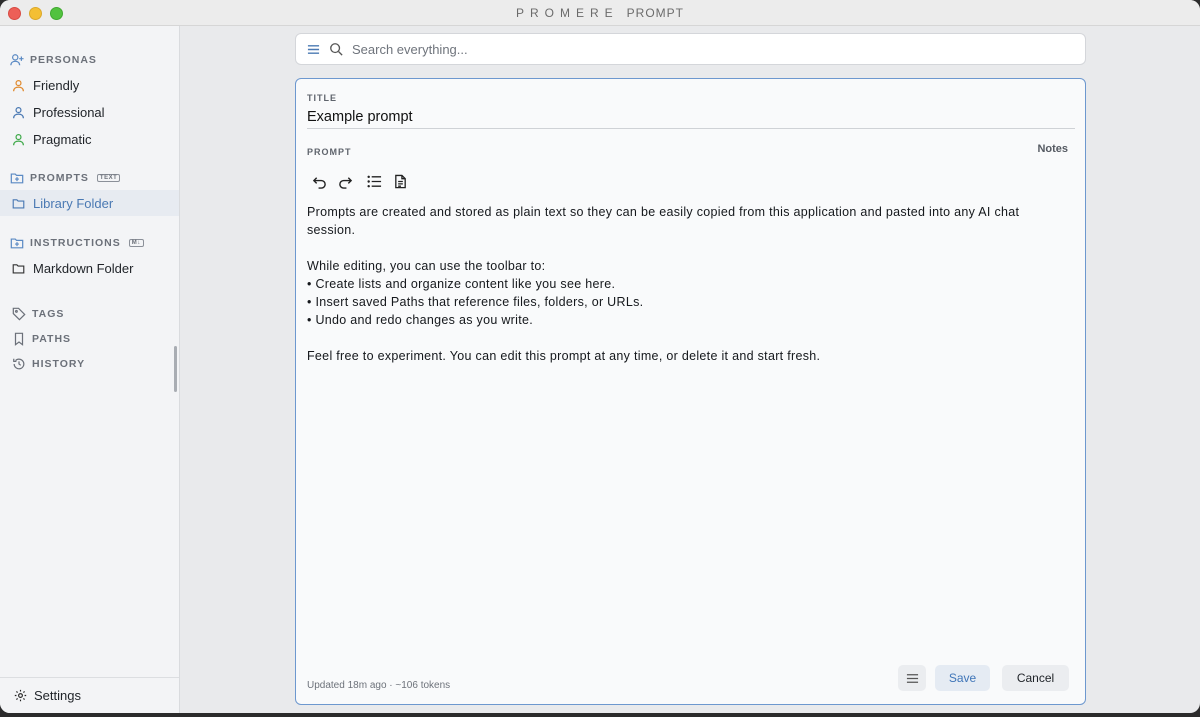 The image size is (1200, 717). Describe the element at coordinates (62, 139) in the screenshot. I see `sidebar-item-label: Pragmatic` at that location.